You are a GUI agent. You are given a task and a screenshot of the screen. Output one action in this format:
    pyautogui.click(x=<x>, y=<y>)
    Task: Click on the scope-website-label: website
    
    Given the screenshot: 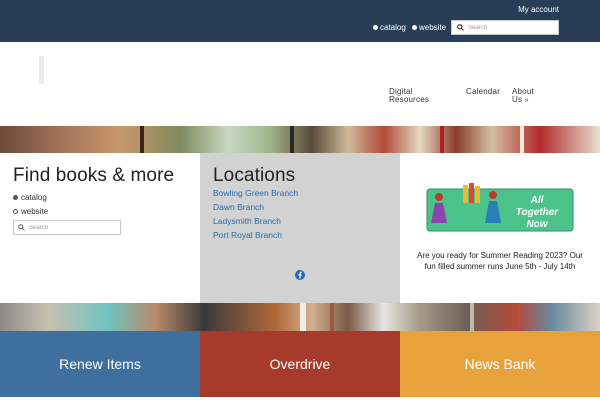 What is the action you would take?
    pyautogui.click(x=433, y=27)
    